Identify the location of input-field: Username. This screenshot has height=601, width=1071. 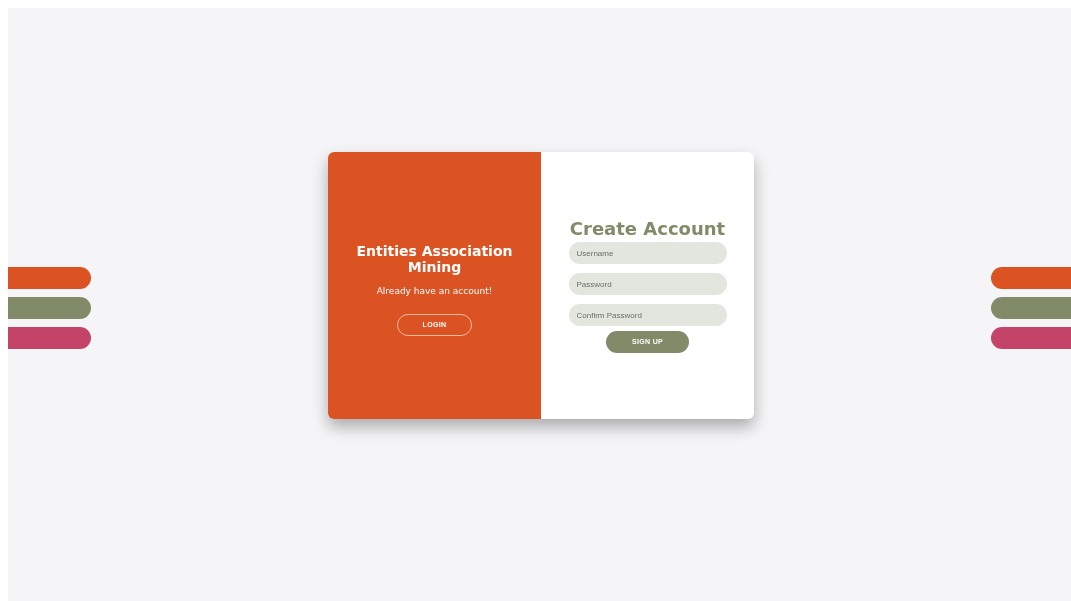
(647, 253).